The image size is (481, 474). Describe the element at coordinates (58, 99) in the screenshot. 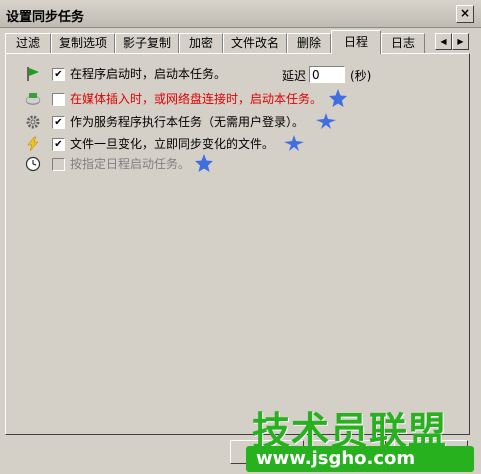

I see `checkbox-start-on-media` at that location.